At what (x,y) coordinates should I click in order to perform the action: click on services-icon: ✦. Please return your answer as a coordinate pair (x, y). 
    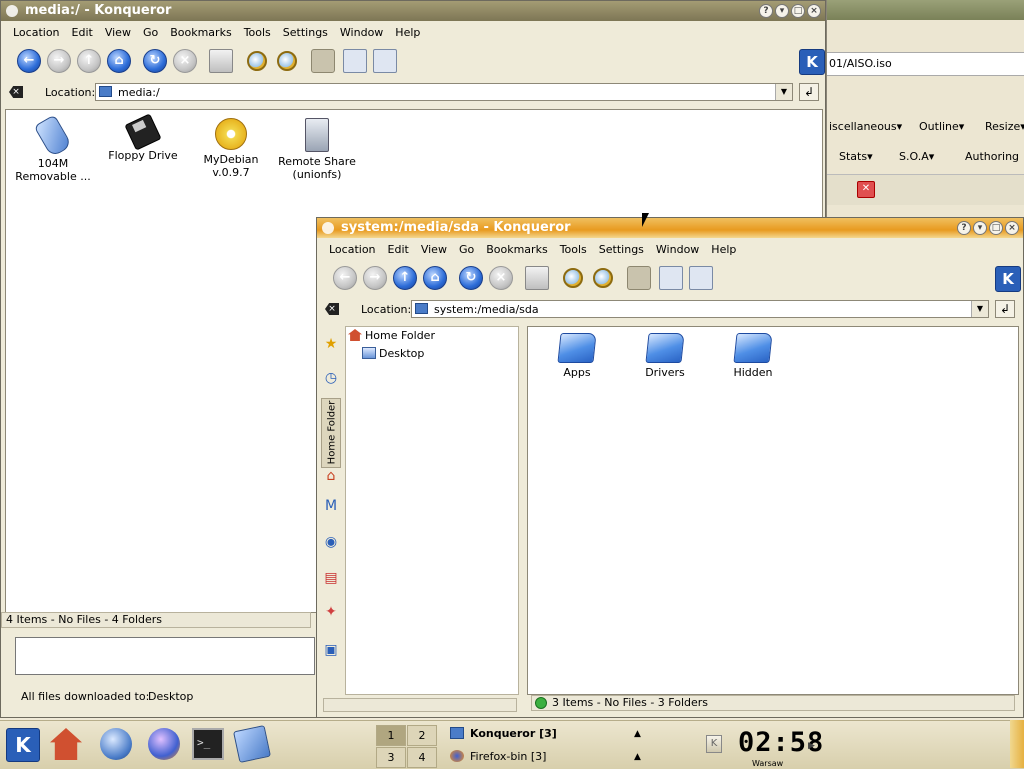
    Looking at the image, I should click on (331, 612).